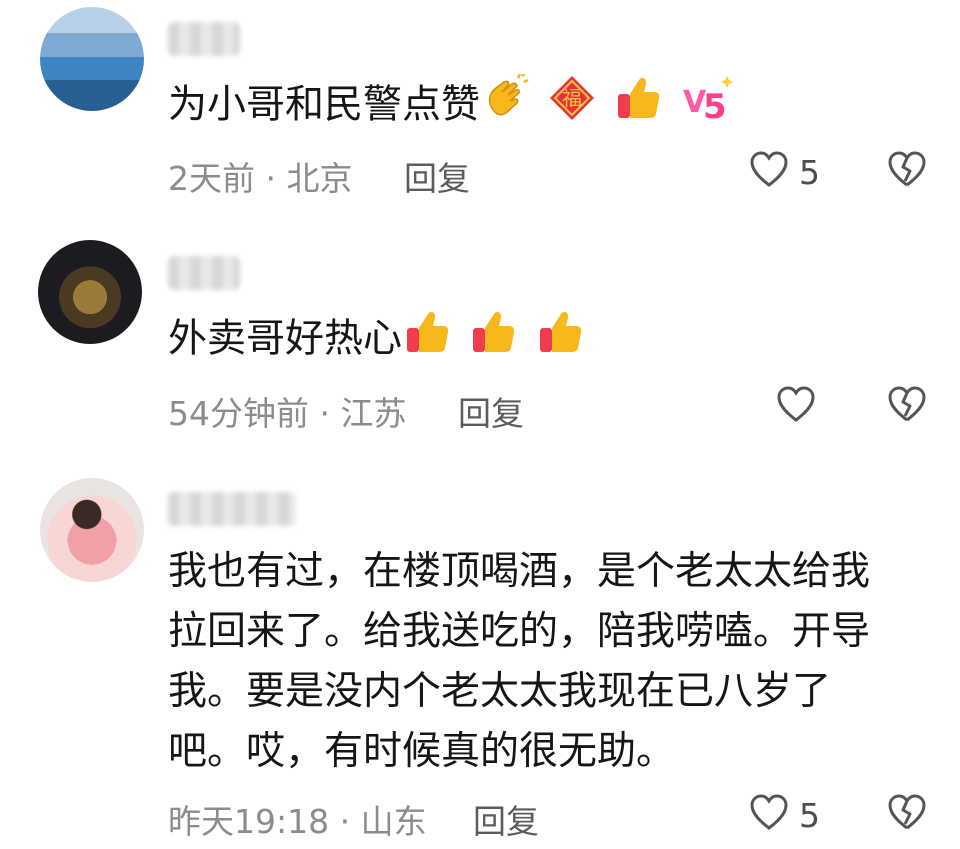 The height and width of the screenshot is (849, 960). I want to click on svg-text: 5, so click(715, 104).